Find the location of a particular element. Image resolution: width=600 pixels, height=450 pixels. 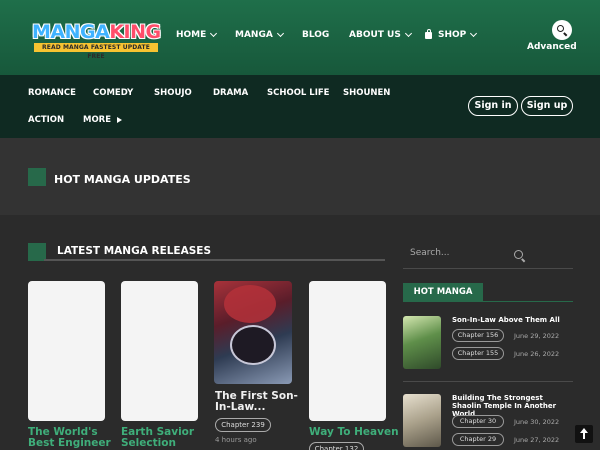

advanced-search-link: Advanced is located at coordinates (552, 47).